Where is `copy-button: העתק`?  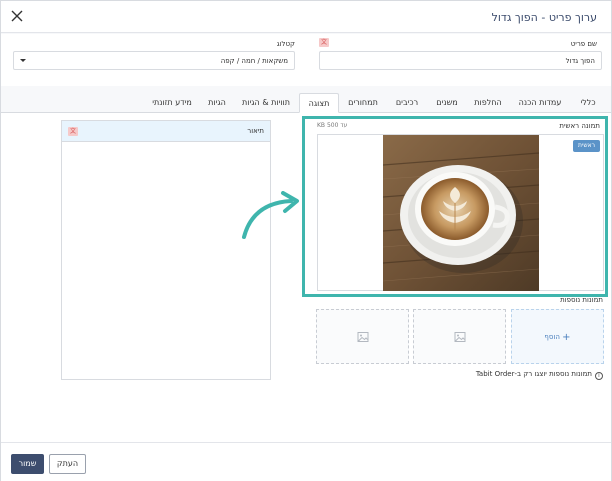
copy-button: העתק is located at coordinates (67, 464).